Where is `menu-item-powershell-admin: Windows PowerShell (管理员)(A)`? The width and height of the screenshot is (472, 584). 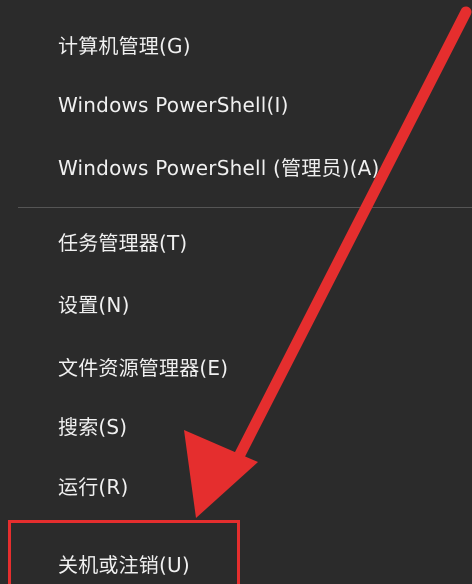
menu-item-powershell-admin: Windows PowerShell (管理员)(A) is located at coordinates (219, 168).